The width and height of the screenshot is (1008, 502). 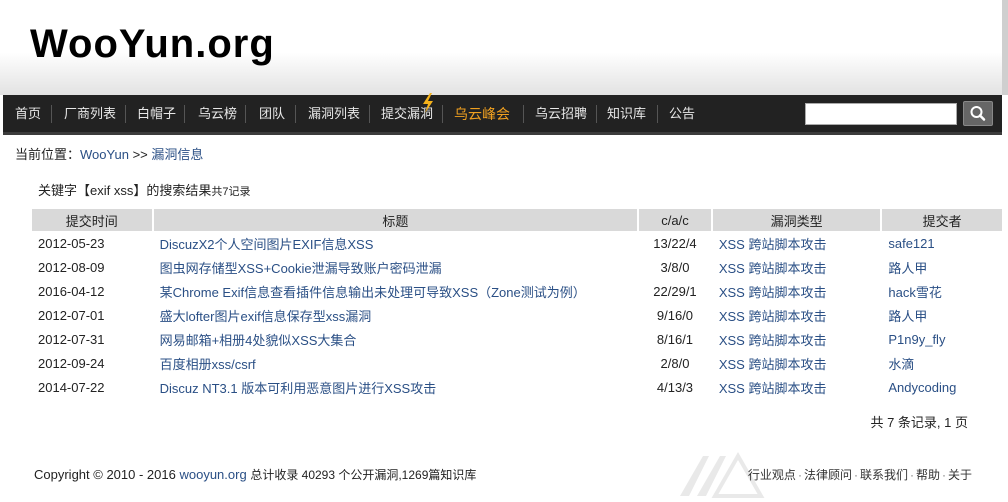 I want to click on bug-title-link: 图虫网存储型XSS+Cookie泄漏导致账户密码泄漏, so click(x=301, y=268).